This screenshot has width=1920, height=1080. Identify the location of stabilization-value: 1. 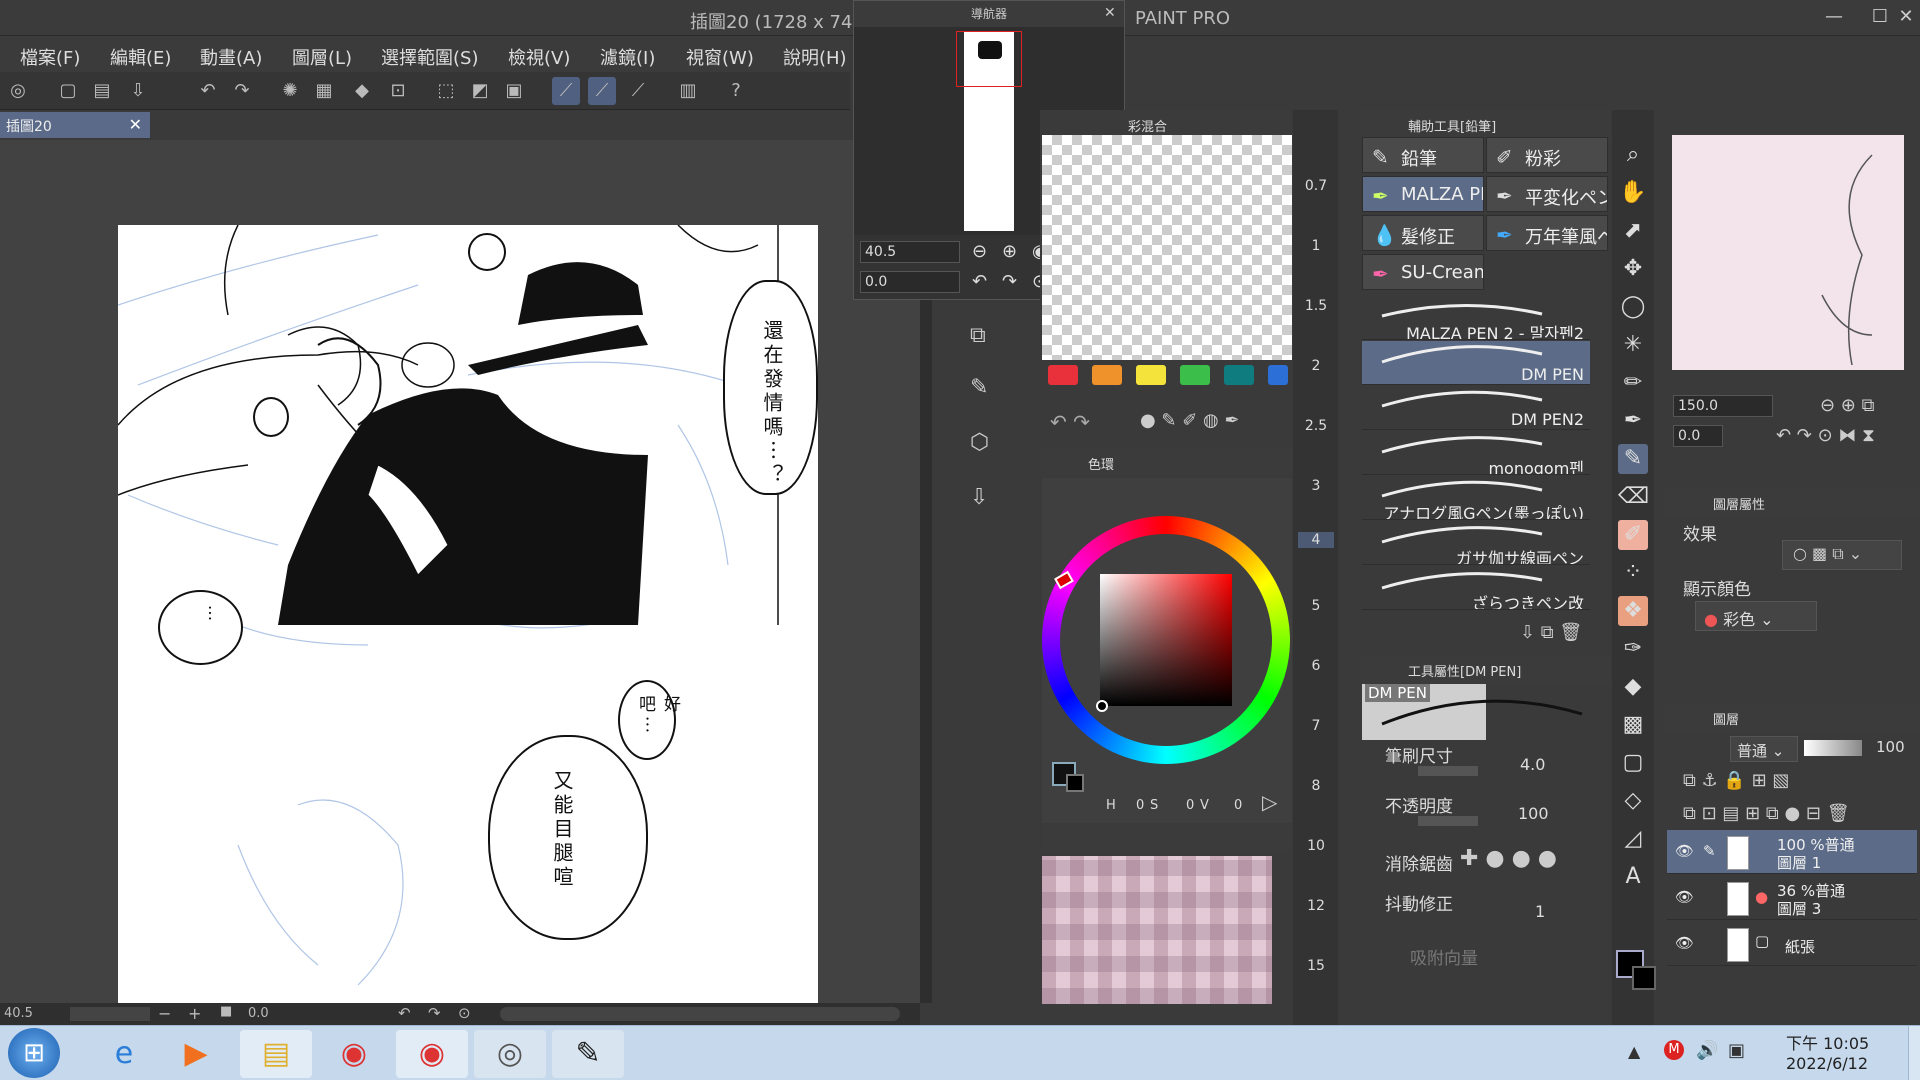
(1540, 911).